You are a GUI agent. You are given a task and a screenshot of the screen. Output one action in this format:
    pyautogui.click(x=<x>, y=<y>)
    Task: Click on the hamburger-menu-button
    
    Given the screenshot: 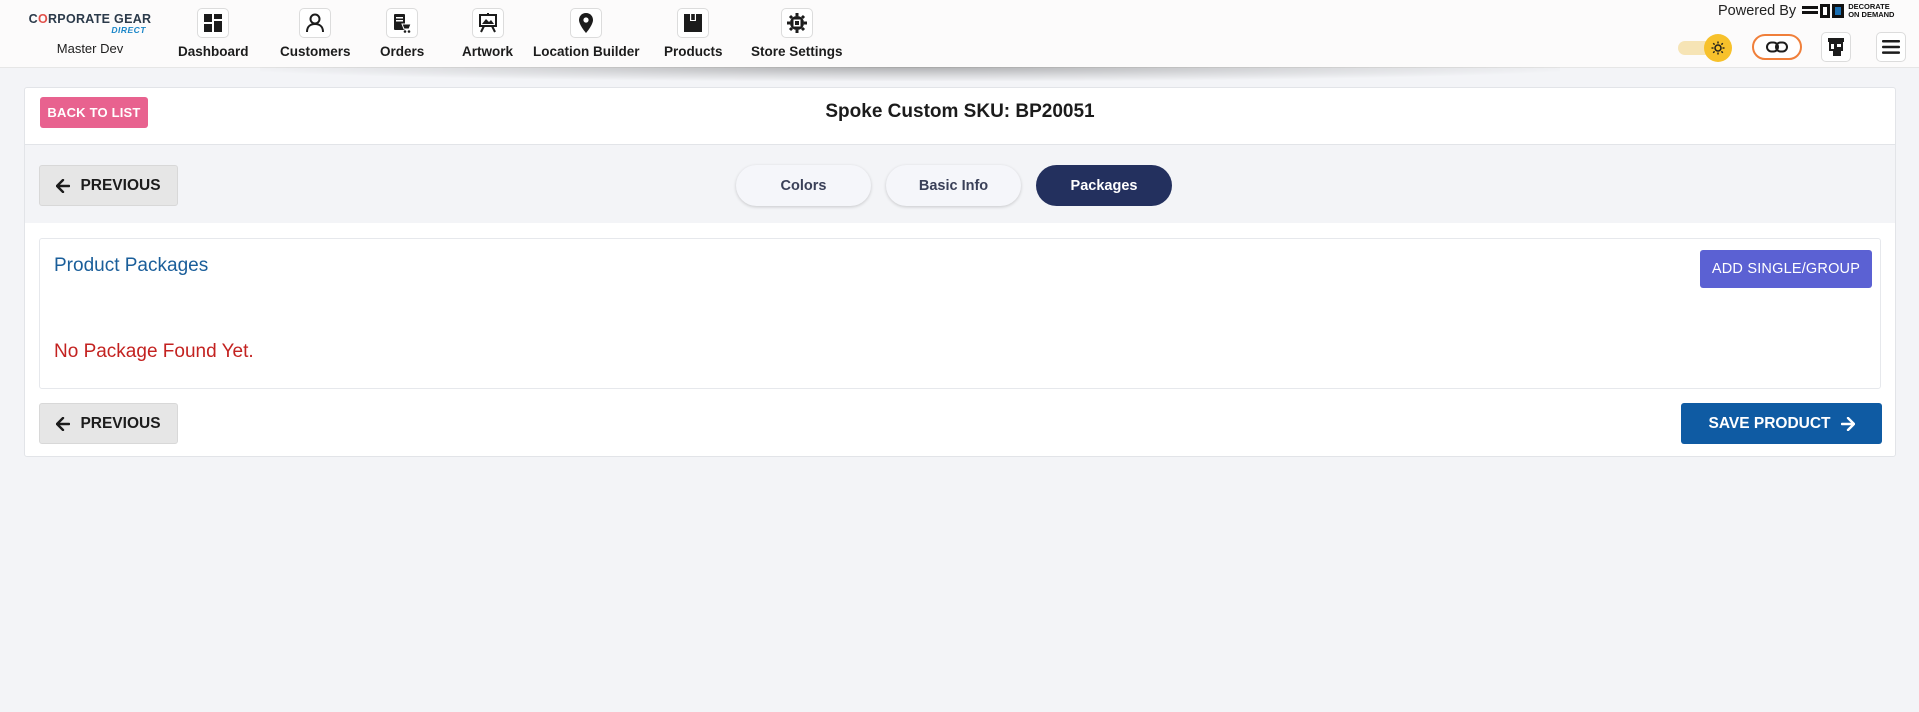 What is the action you would take?
    pyautogui.click(x=1891, y=47)
    